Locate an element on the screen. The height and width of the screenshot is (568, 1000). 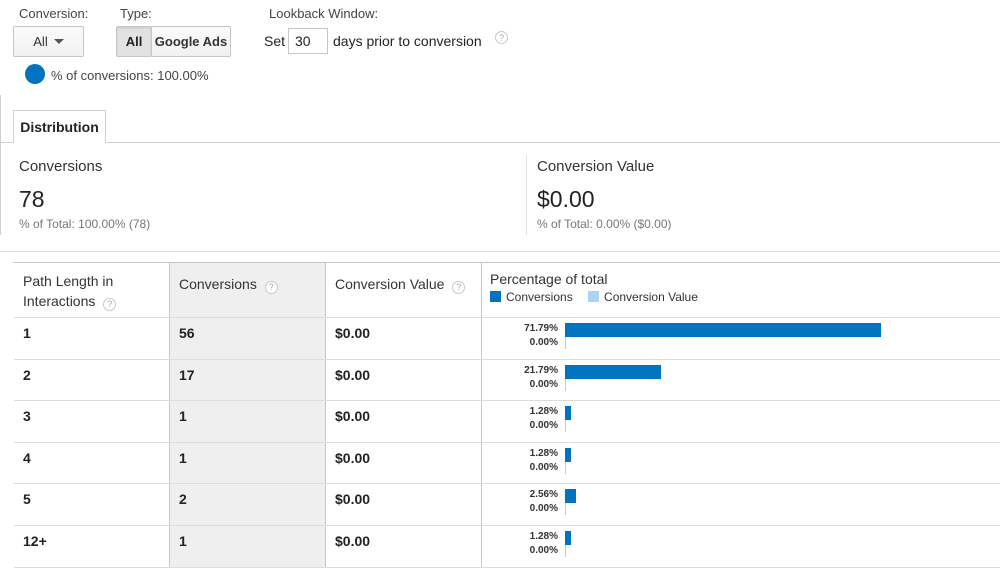
conversions-pct-label: 1.28% is located at coordinates (543, 453).